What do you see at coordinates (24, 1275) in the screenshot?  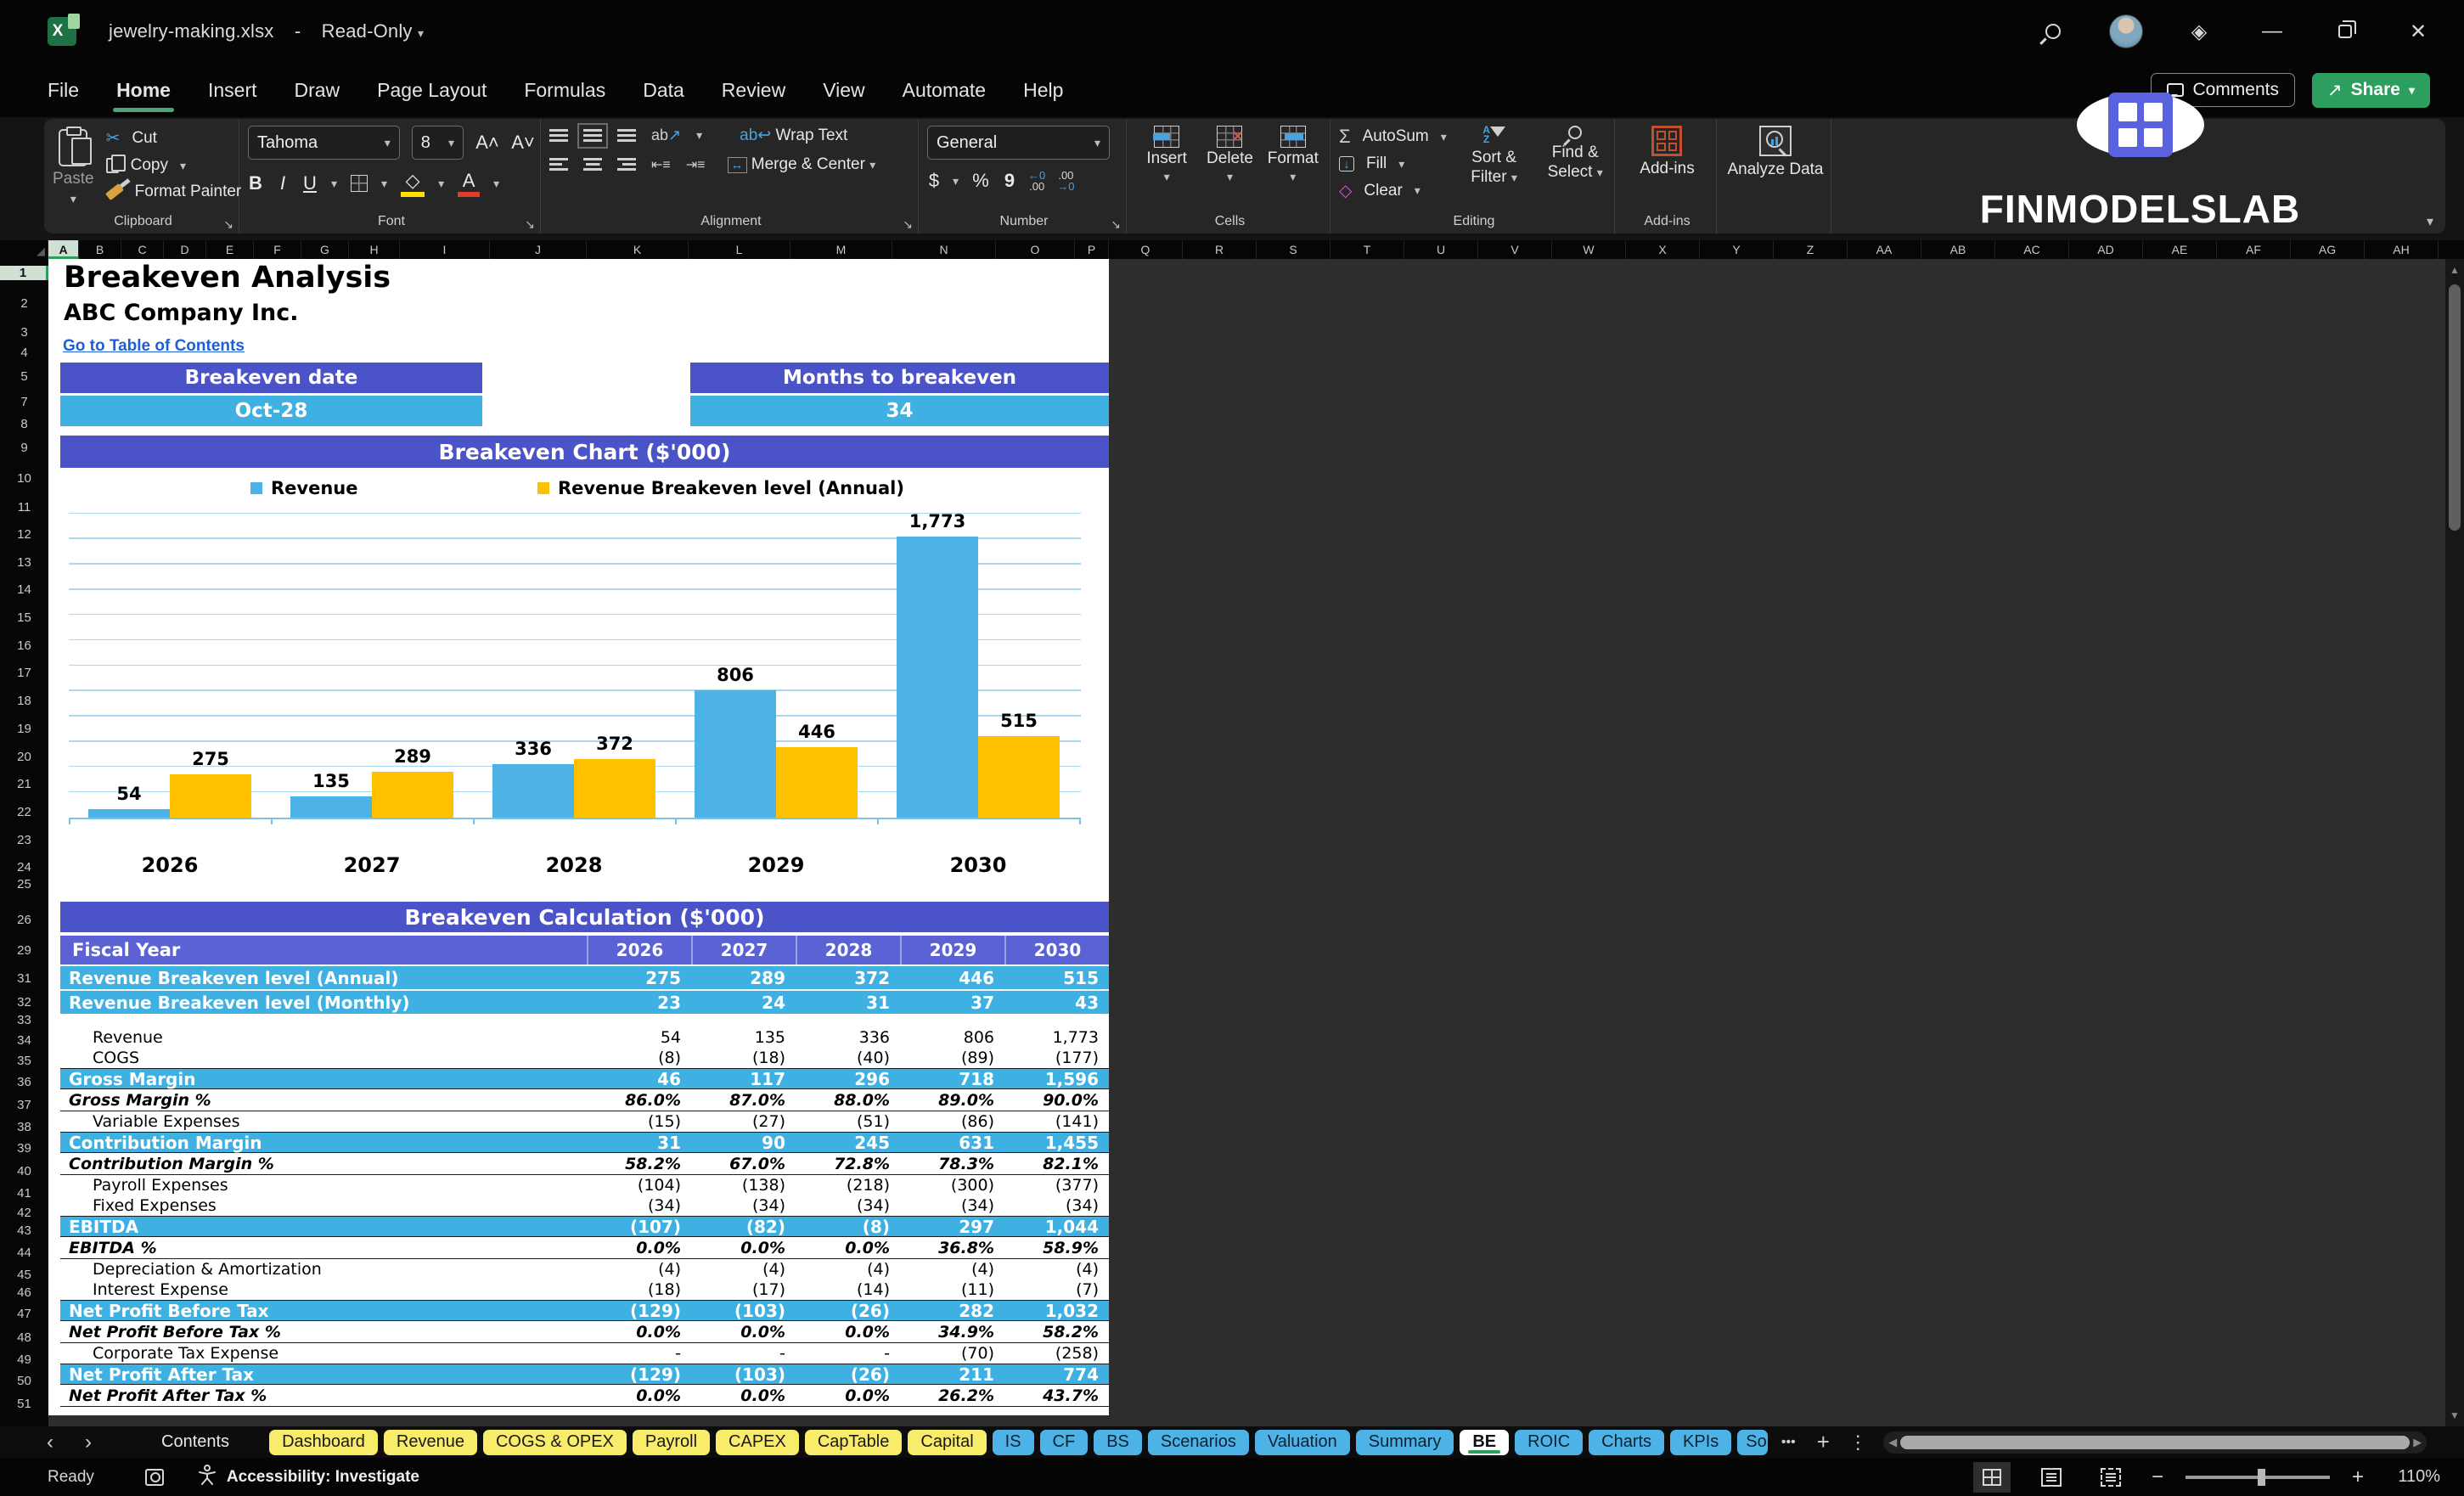 I see `row-header-45: 45` at bounding box center [24, 1275].